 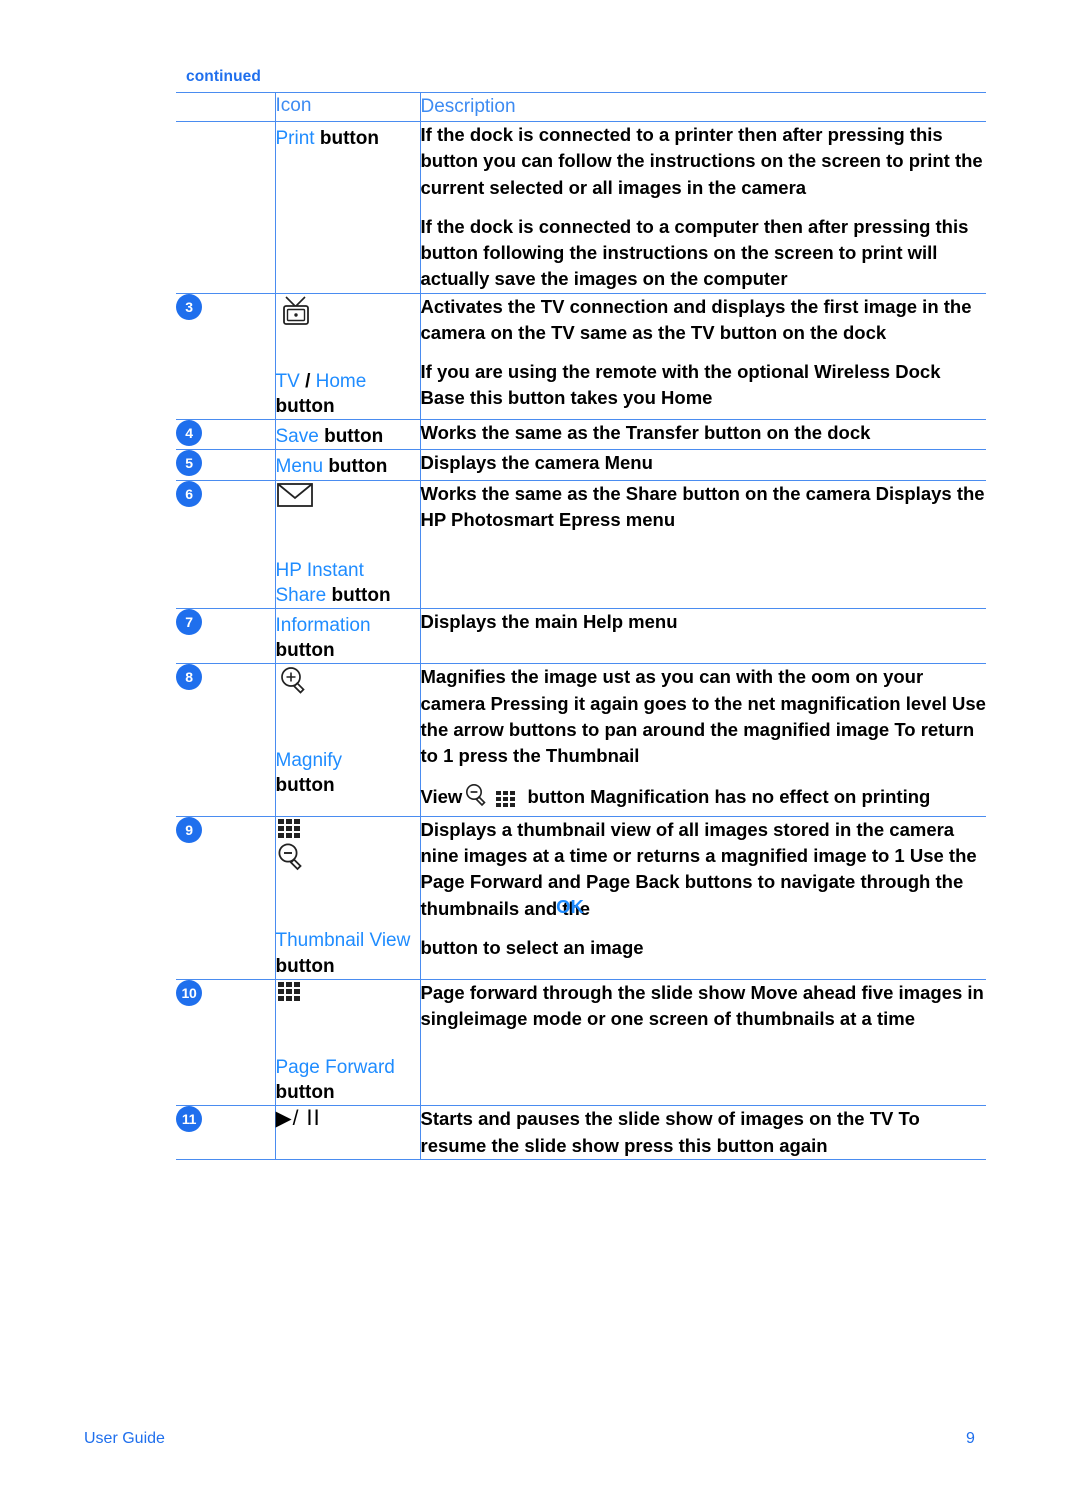 What do you see at coordinates (189, 622) in the screenshot?
I see `row-number-badge: 7` at bounding box center [189, 622].